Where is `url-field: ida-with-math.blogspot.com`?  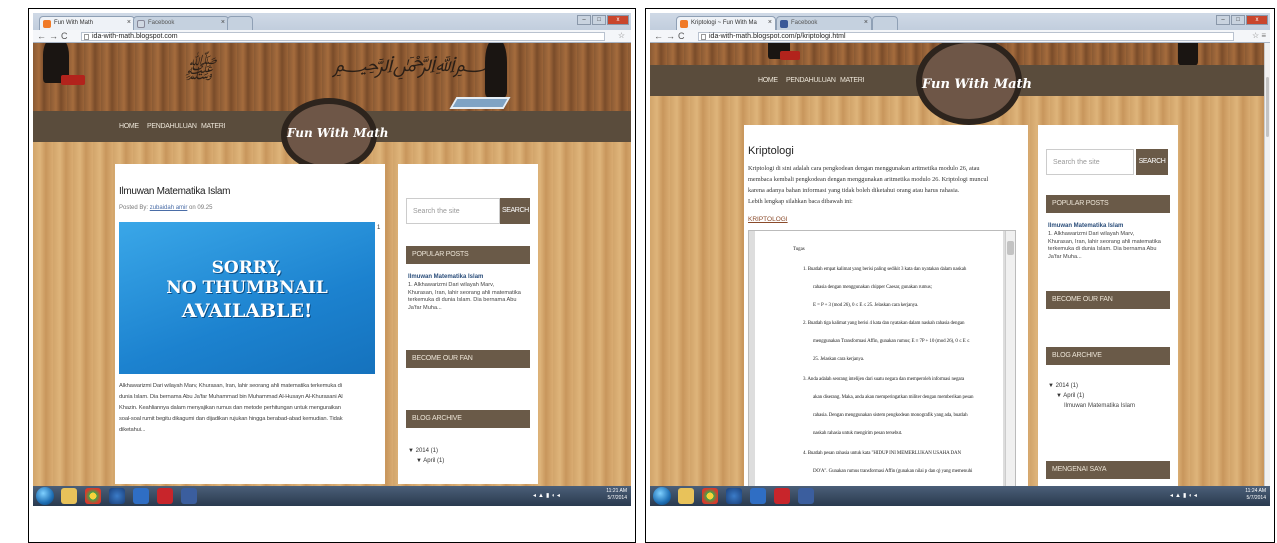 url-field: ida-with-math.blogspot.com is located at coordinates (343, 36).